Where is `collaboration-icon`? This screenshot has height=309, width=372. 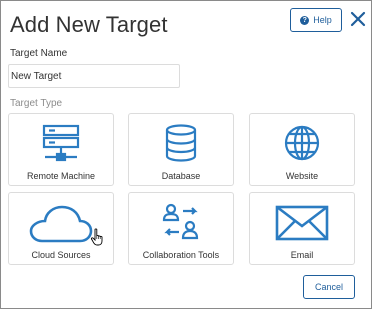 collaboration-icon is located at coordinates (181, 222).